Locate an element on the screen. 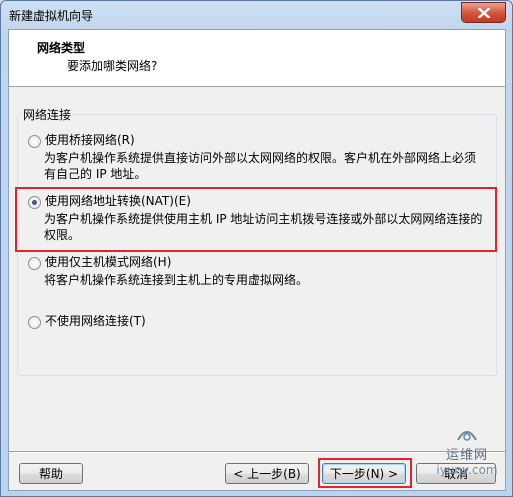 Image resolution: width=513 pixels, height=497 pixels. back-button: < 上一步(B) is located at coordinates (267, 473).